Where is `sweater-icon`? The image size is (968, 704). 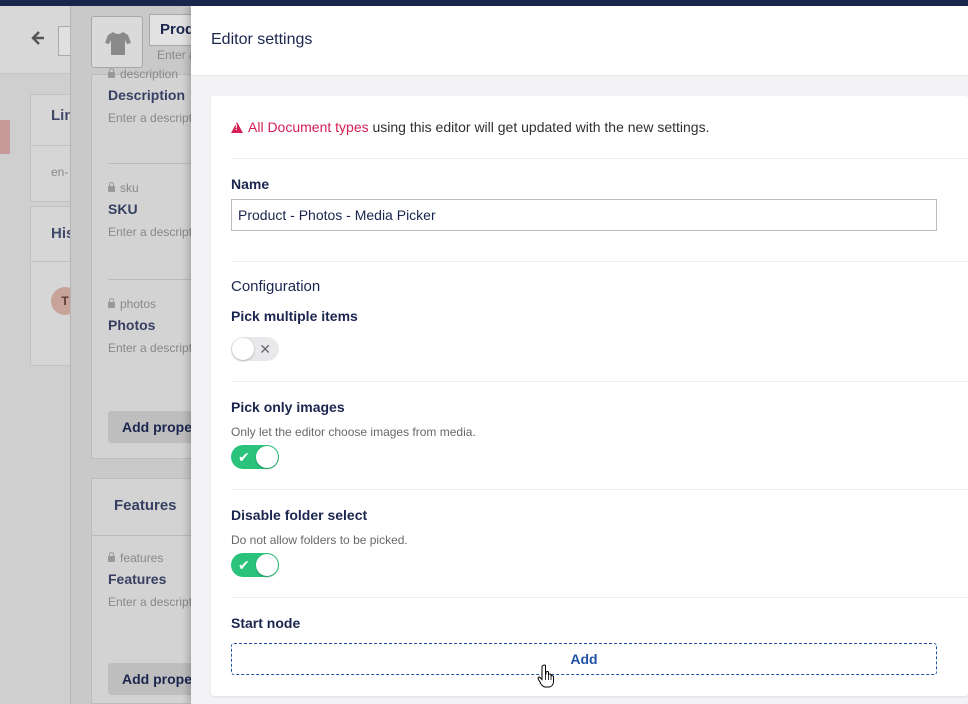 sweater-icon is located at coordinates (118, 43).